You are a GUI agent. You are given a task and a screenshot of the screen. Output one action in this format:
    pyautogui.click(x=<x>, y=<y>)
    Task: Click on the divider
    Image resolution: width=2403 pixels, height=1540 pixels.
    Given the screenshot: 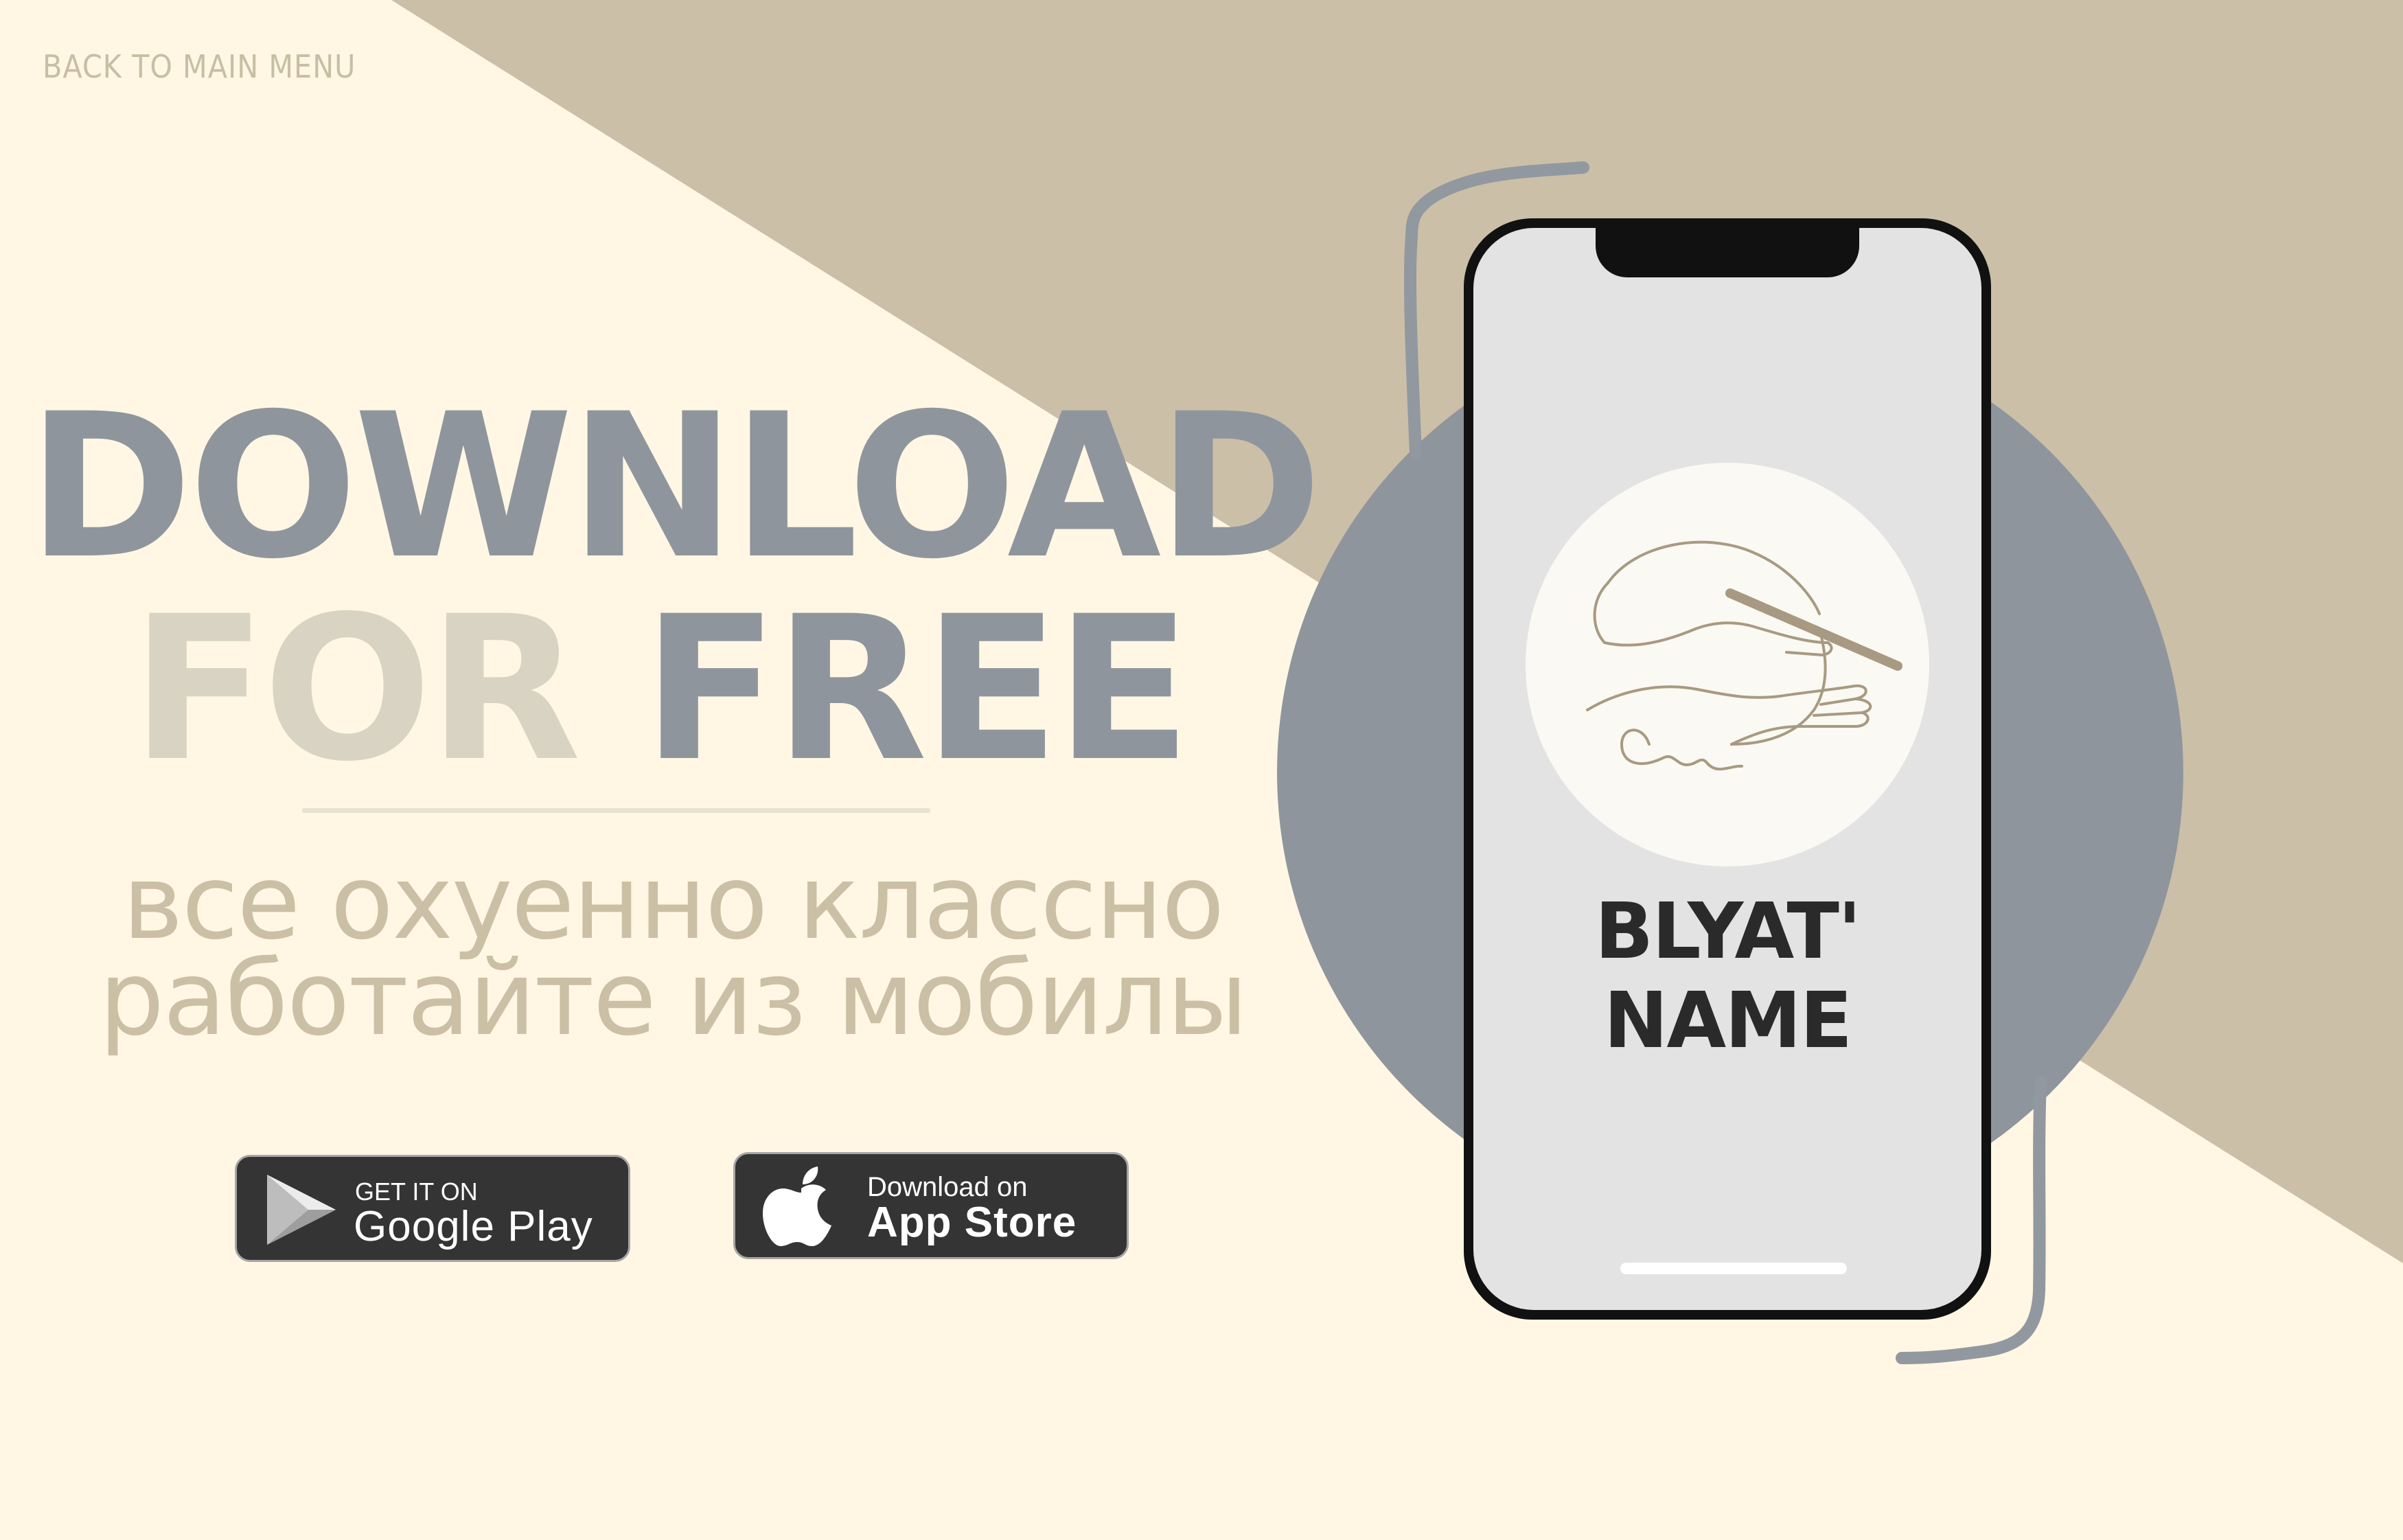 What is the action you would take?
    pyautogui.click(x=616, y=810)
    